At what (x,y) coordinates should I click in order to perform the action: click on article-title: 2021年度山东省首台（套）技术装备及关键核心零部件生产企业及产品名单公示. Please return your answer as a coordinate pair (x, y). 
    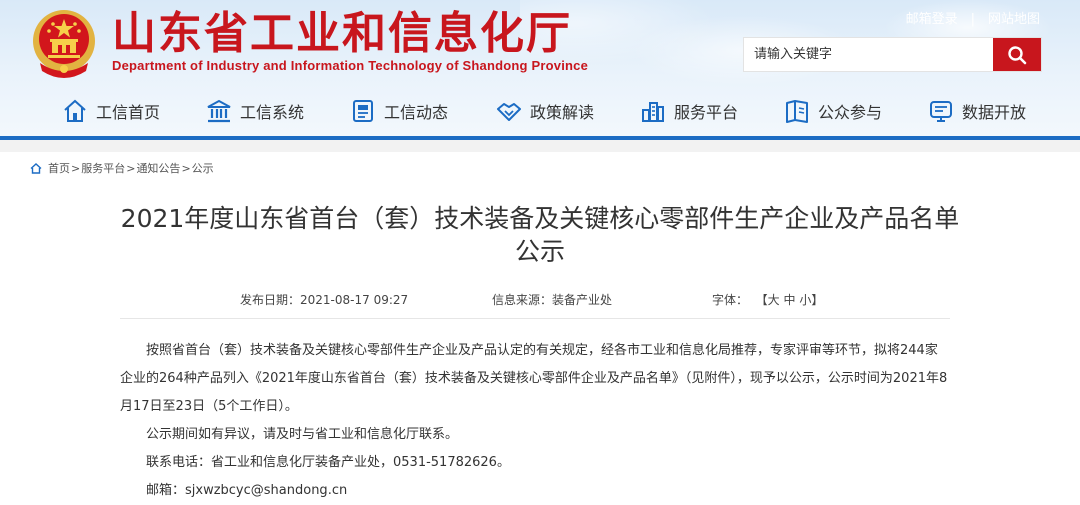
    Looking at the image, I should click on (540, 235).